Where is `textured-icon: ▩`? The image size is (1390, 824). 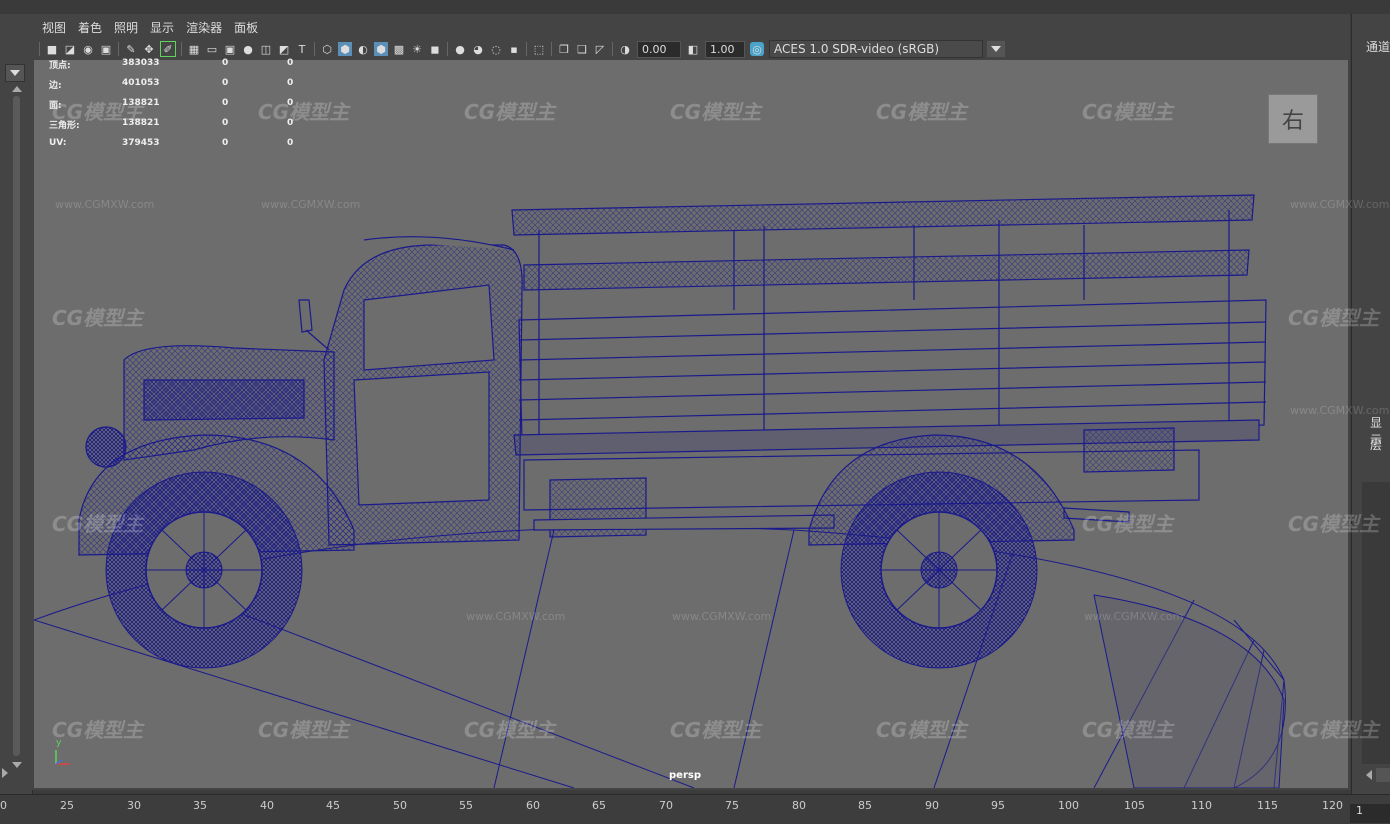
textured-icon: ▩ is located at coordinates (399, 49).